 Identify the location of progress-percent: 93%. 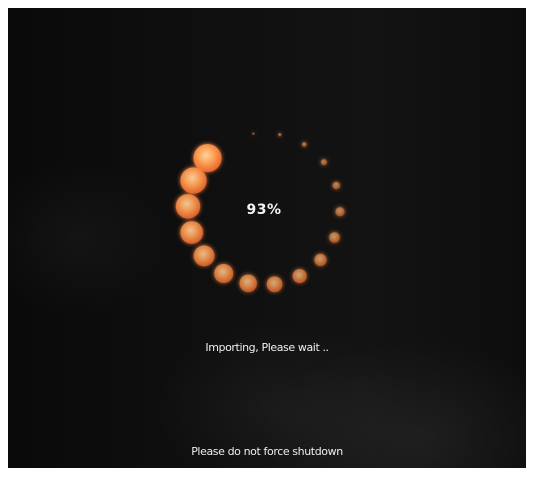
(264, 210).